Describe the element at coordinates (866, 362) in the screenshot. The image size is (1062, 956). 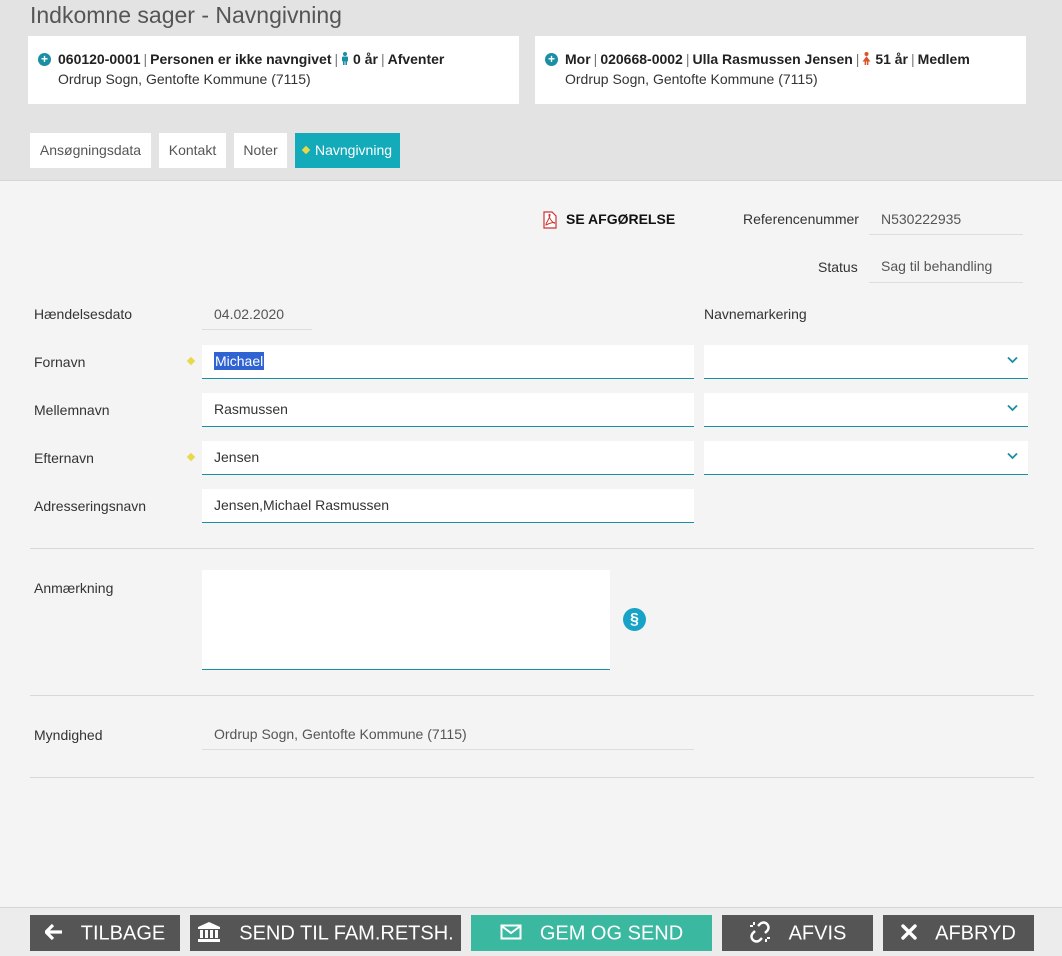
I see `first-name-marking-select` at that location.